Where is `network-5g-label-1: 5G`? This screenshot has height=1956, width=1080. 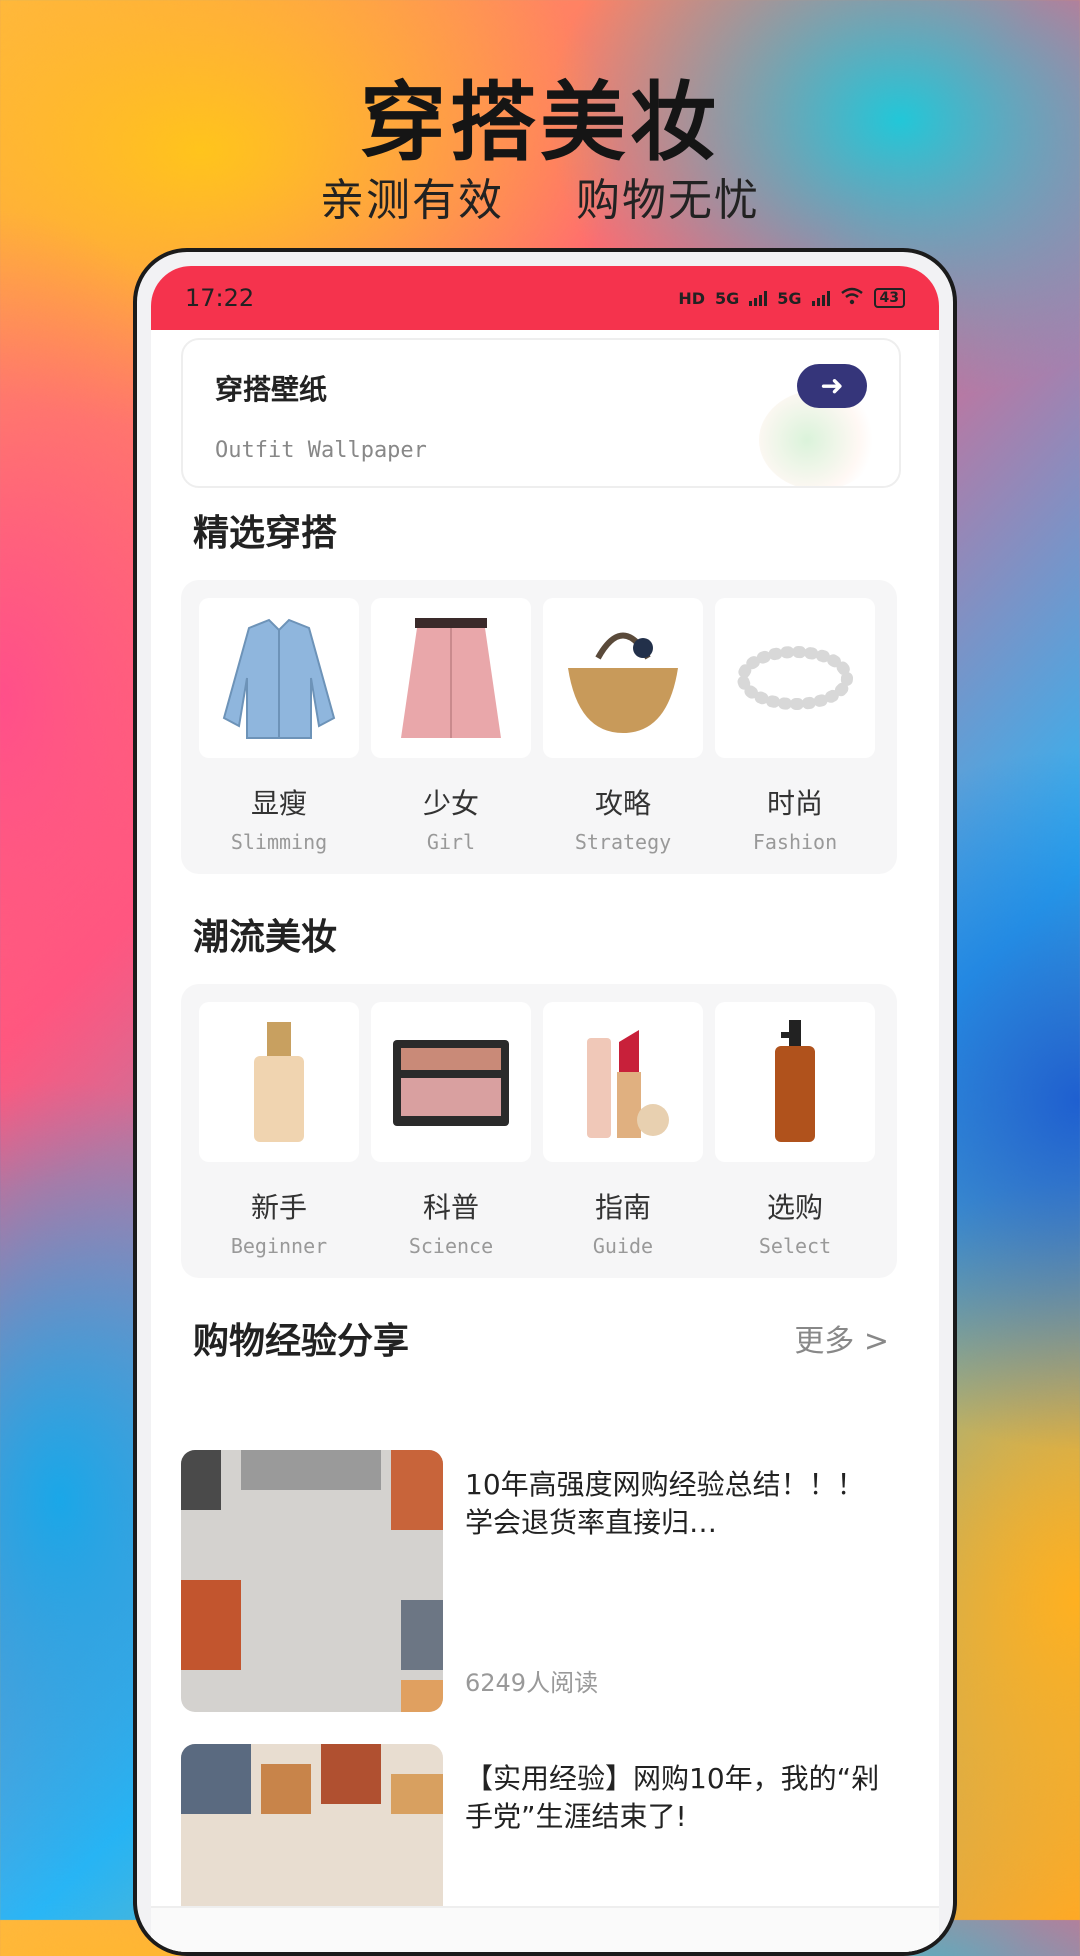 network-5g-label-1: 5G is located at coordinates (727, 298).